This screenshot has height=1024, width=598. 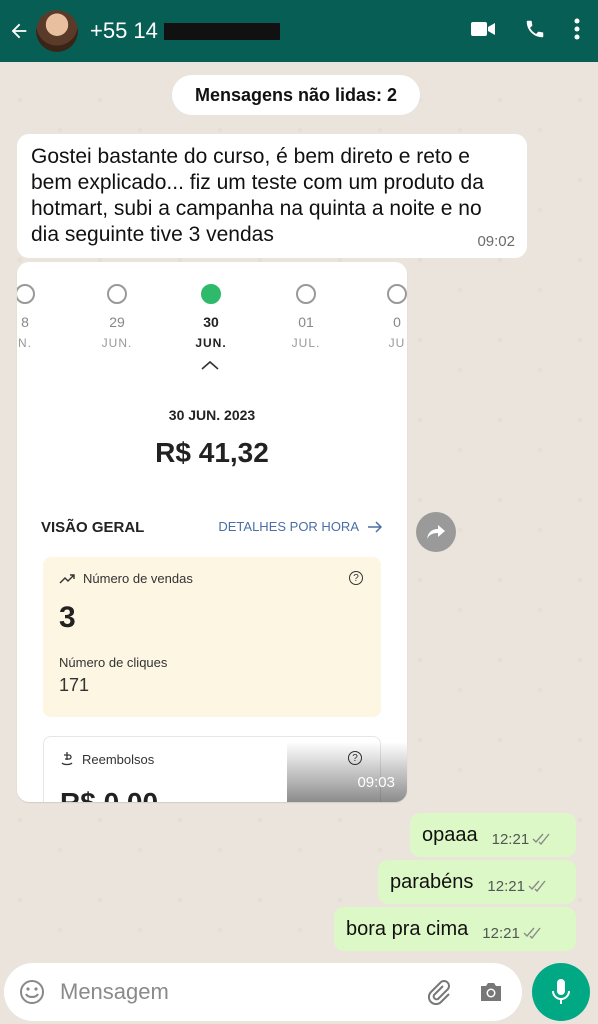 What do you see at coordinates (138, 578) in the screenshot?
I see `sales-label: Número de vendas` at bounding box center [138, 578].